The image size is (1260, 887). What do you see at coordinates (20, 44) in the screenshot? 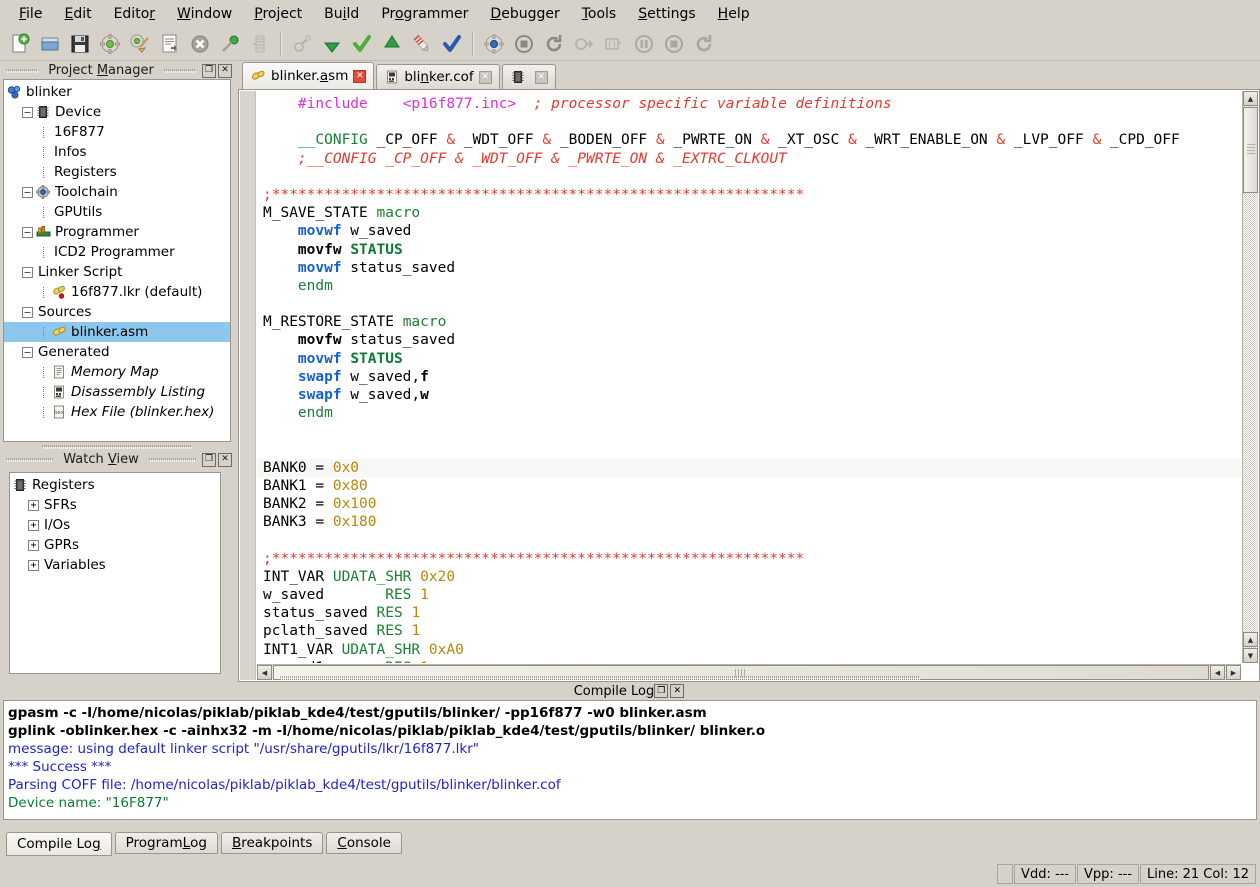
I see `new-file-icon` at bounding box center [20, 44].